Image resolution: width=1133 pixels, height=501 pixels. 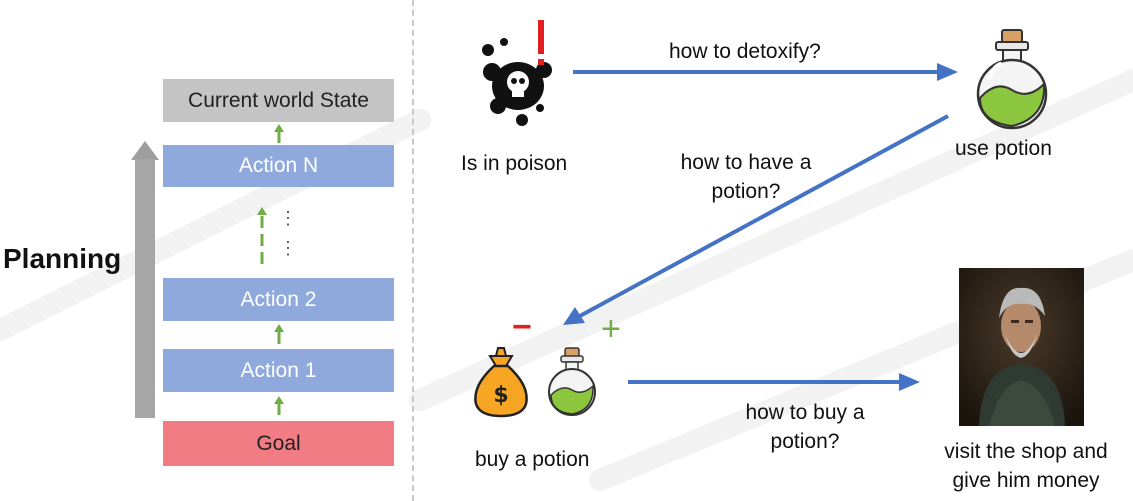 I want to click on money-bag-icon: $, so click(x=501, y=382).